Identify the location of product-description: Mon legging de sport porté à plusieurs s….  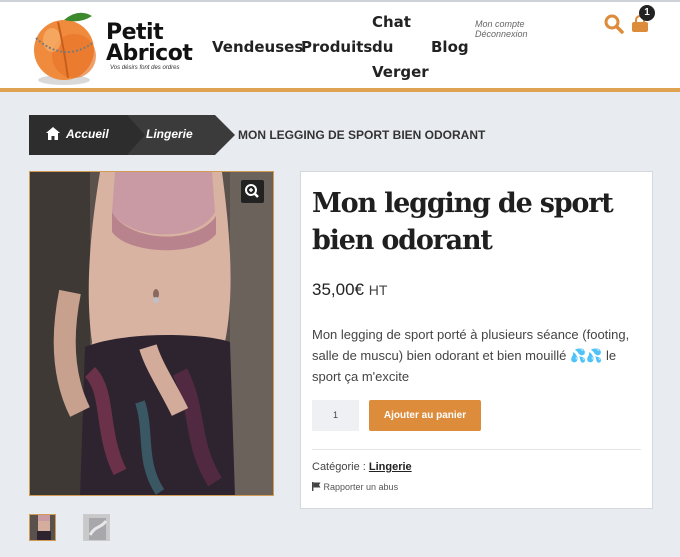
(471, 355).